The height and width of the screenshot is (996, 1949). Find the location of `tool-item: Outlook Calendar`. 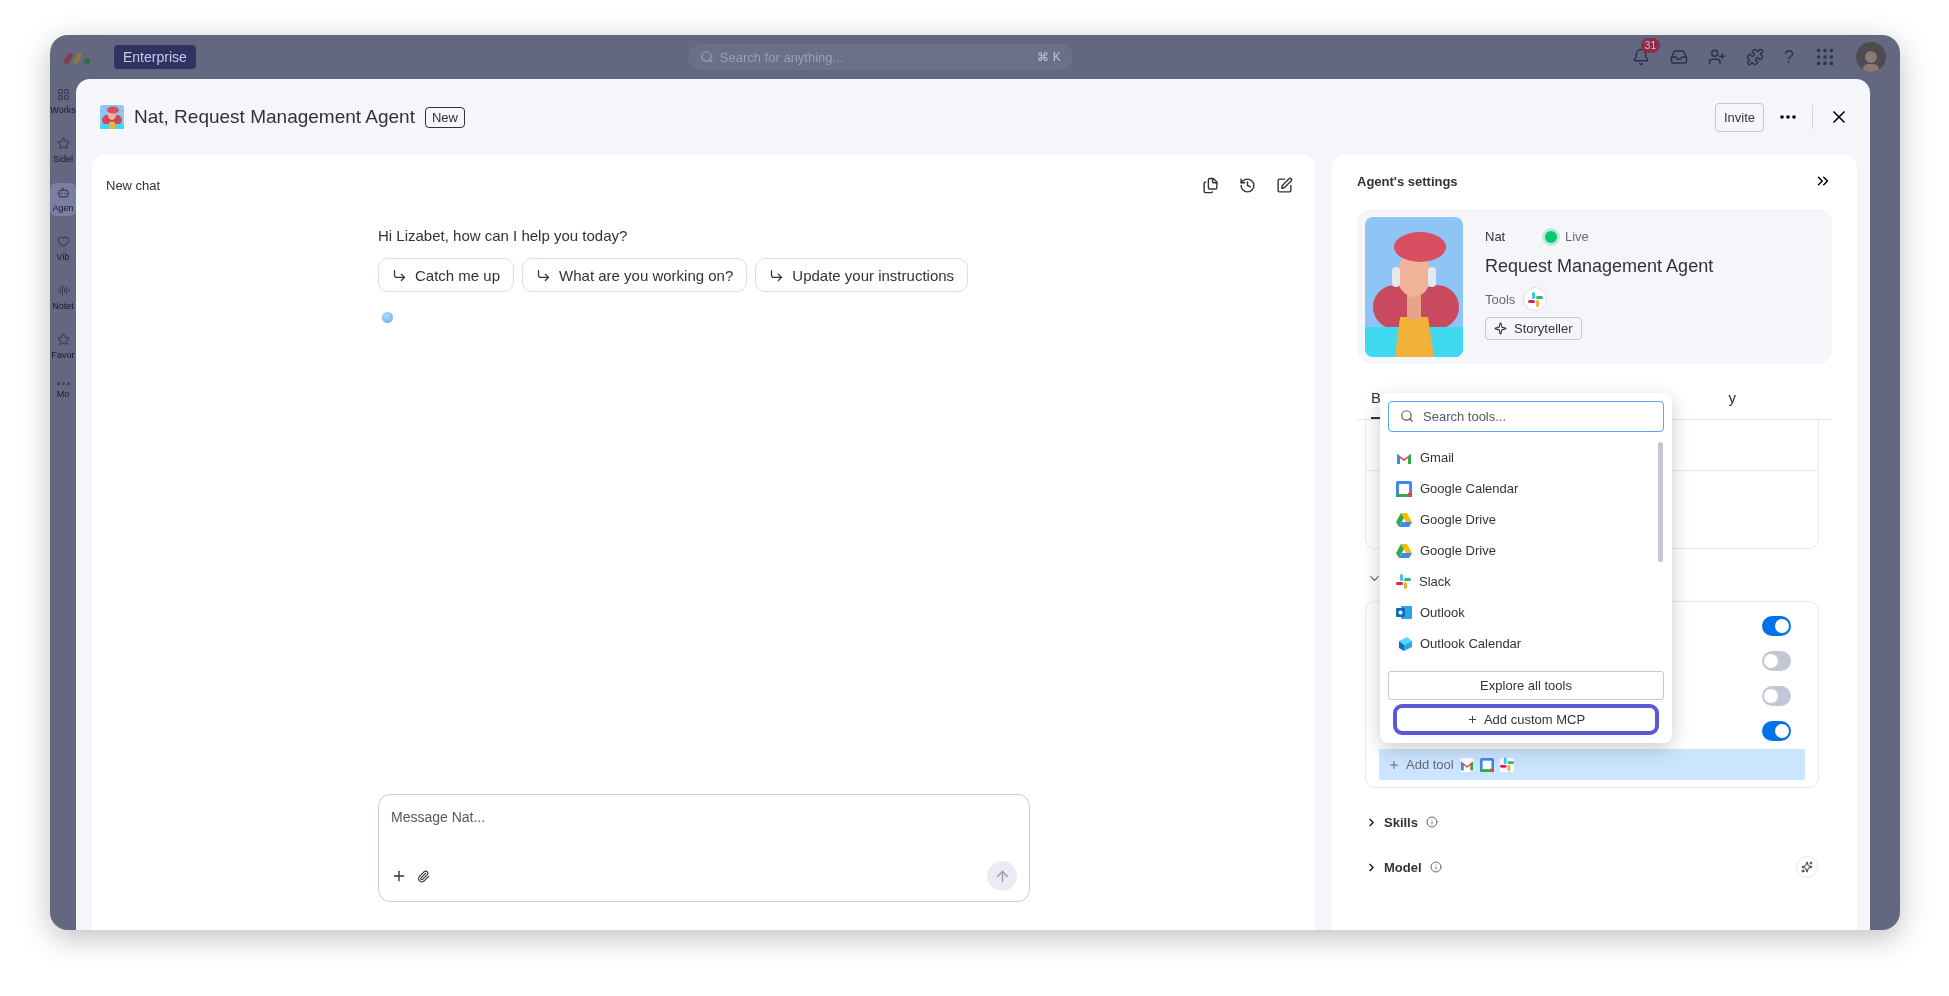

tool-item: Outlook Calendar is located at coordinates (1522, 643).